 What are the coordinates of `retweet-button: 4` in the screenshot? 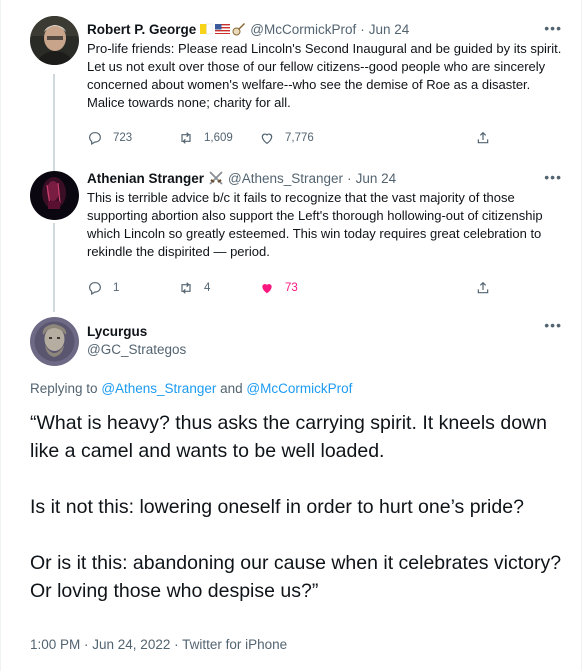 It's located at (194, 288).